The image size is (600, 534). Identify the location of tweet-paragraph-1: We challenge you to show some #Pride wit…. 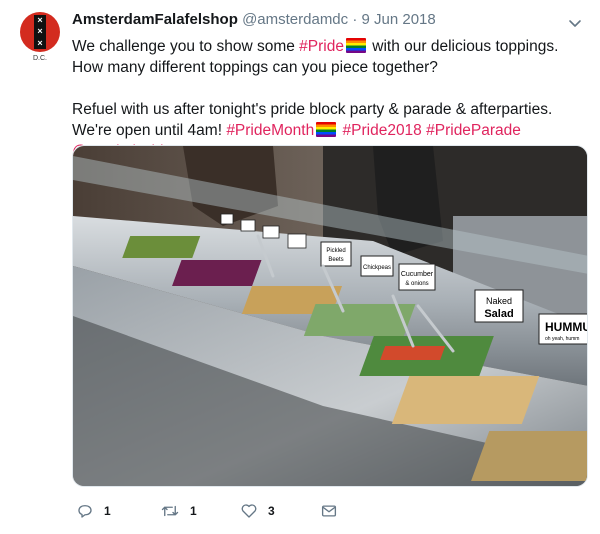
(327, 57).